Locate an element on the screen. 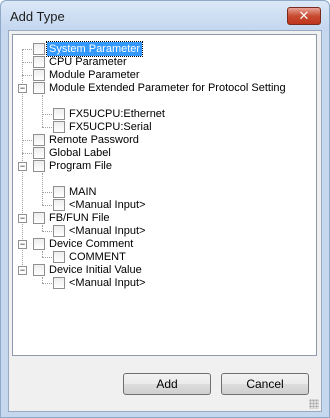 The height and width of the screenshot is (418, 330). tree-item-fbfun-manual-input: <Manual Input> is located at coordinates (100, 231).